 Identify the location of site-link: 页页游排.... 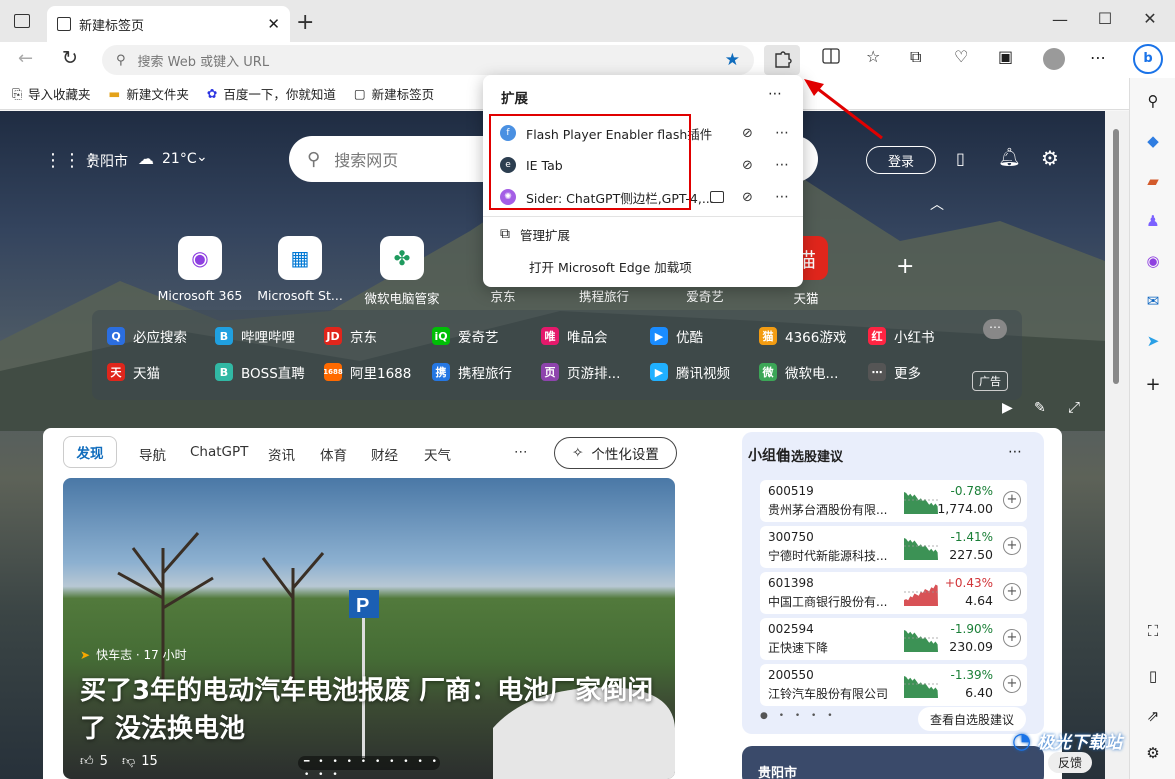
(580, 372).